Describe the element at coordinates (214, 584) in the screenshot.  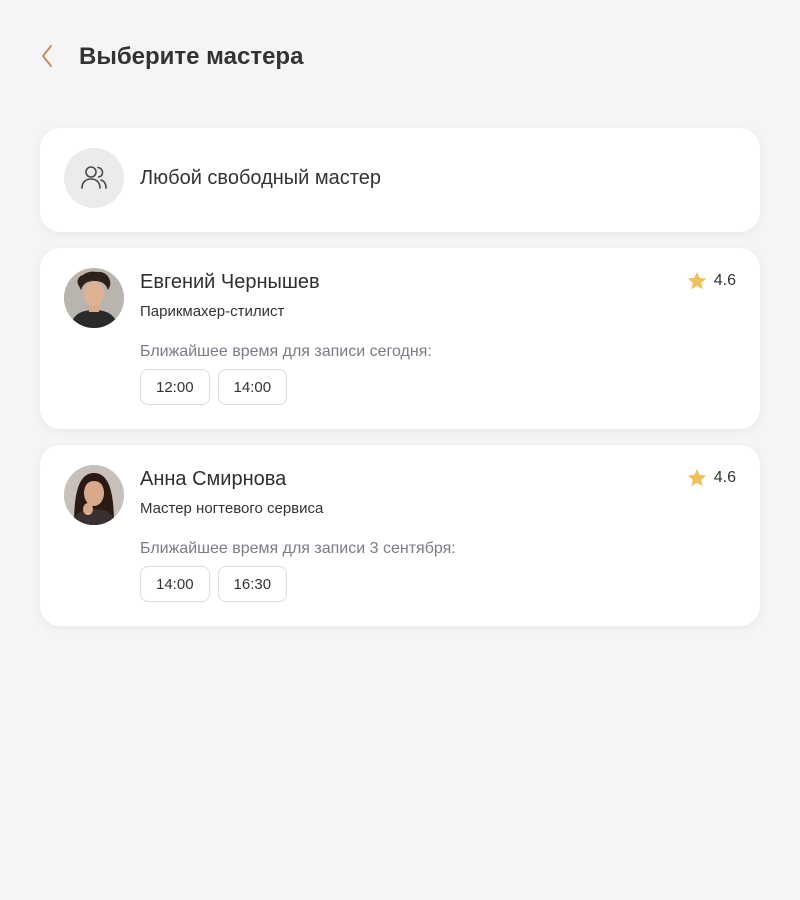
I see `time-slots: 14:00 16:30` at that location.